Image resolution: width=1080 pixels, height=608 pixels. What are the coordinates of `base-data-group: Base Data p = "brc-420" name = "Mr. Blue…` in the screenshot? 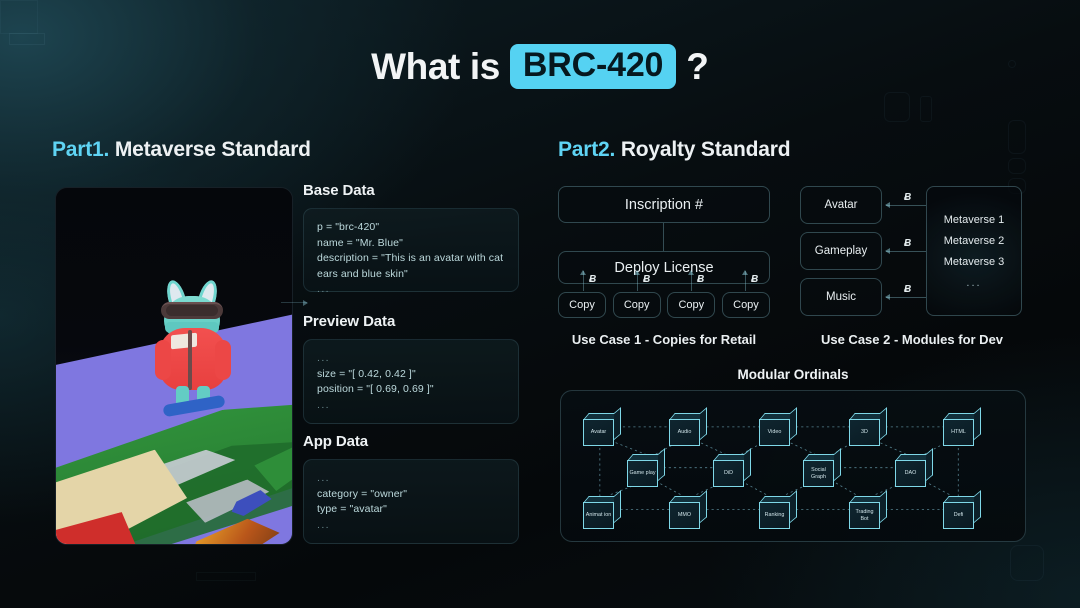 It's located at (411, 238).